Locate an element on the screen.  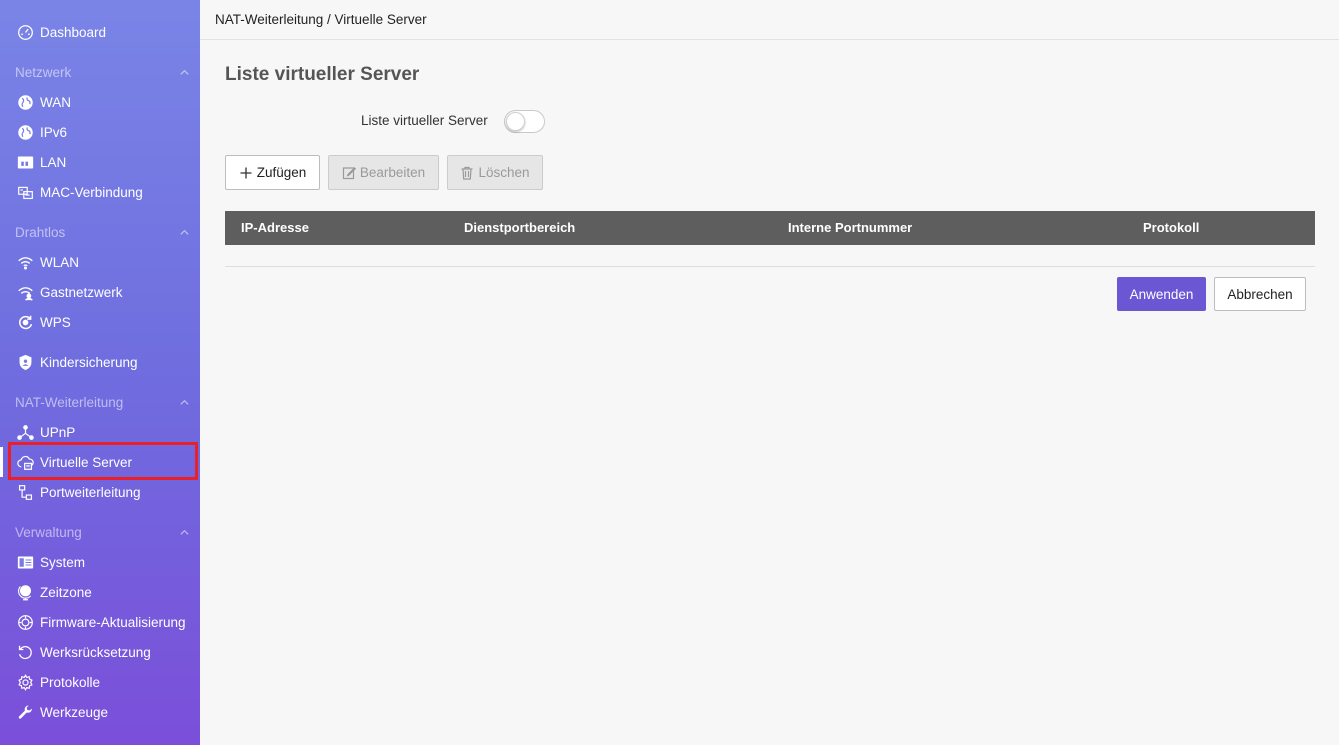
sidebar-item-gastnetzwerk: Gastnetzwerk is located at coordinates (100, 292).